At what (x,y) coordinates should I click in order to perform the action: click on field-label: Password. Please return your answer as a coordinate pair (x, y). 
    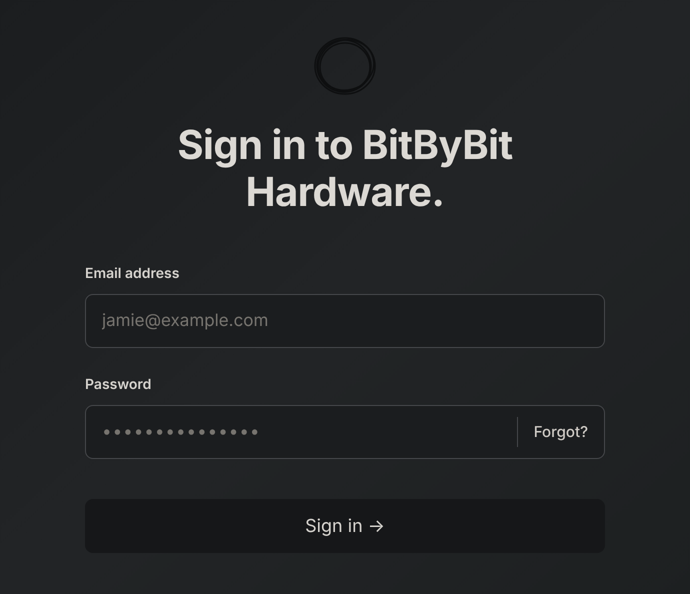
    Looking at the image, I should click on (118, 385).